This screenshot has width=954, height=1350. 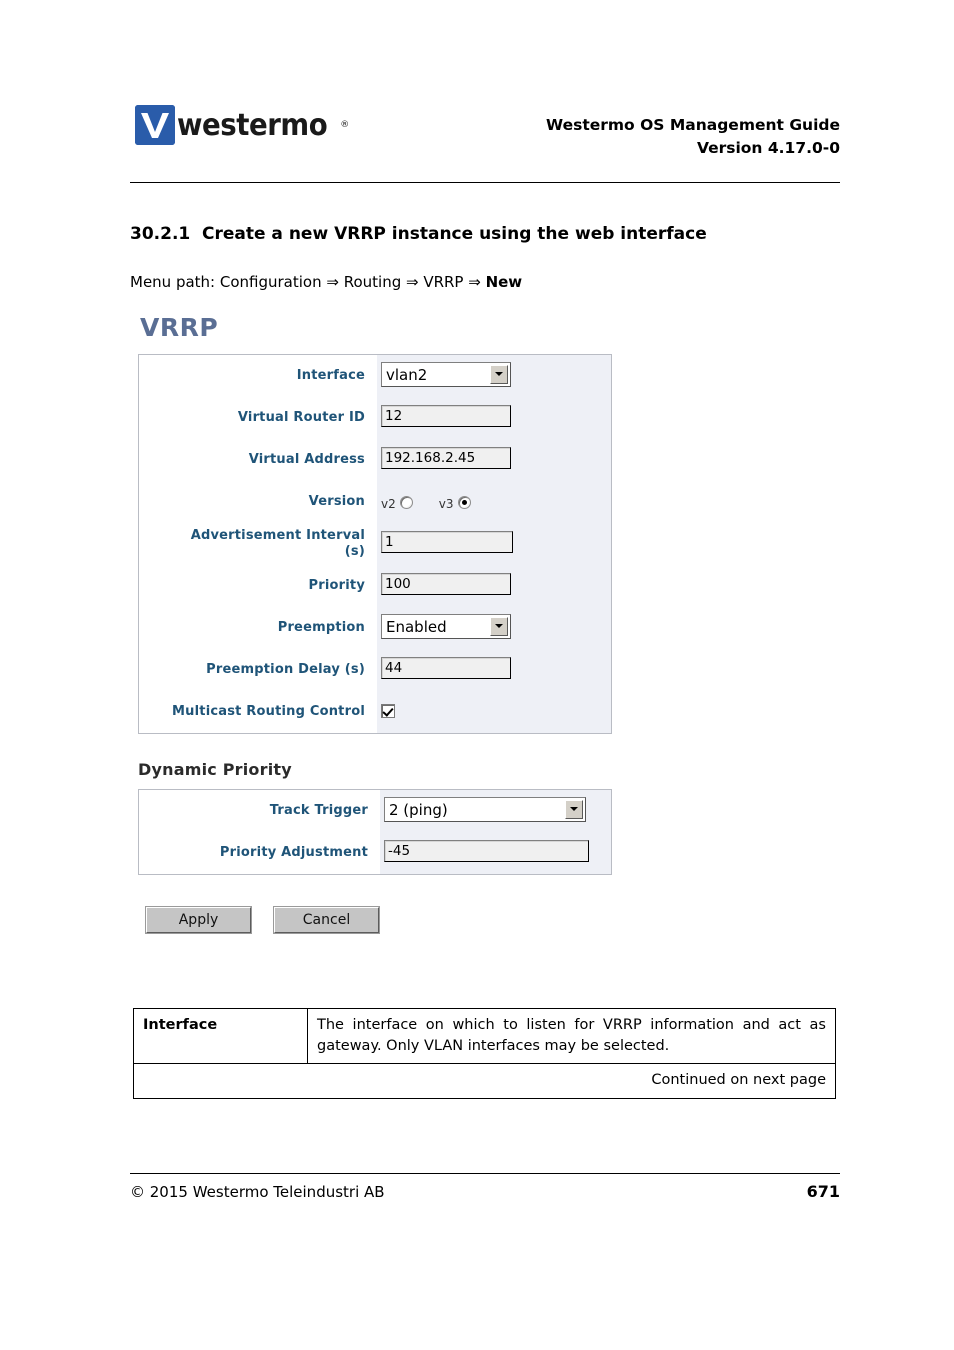 I want to click on section-number: 30.2.1, so click(x=160, y=234).